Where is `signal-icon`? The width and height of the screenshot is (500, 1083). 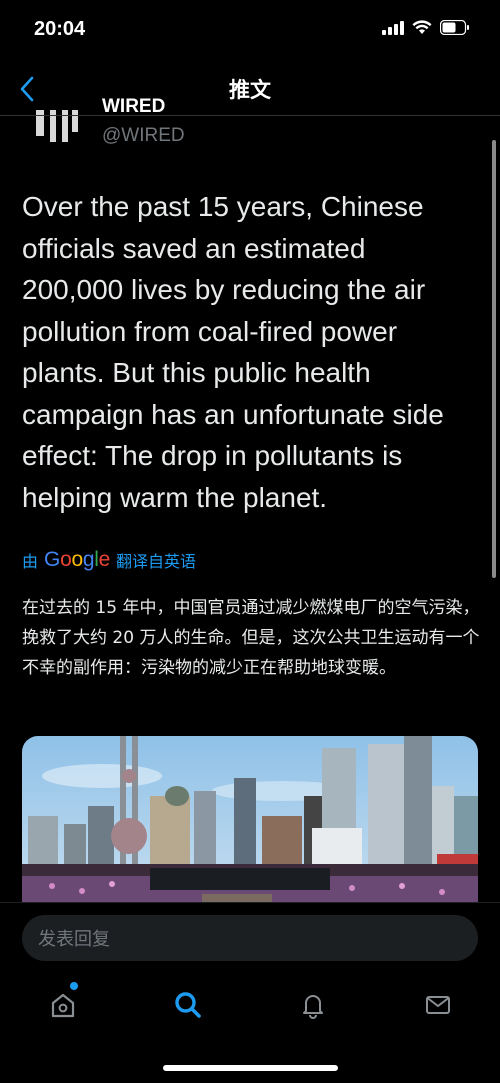 signal-icon is located at coordinates (393, 27).